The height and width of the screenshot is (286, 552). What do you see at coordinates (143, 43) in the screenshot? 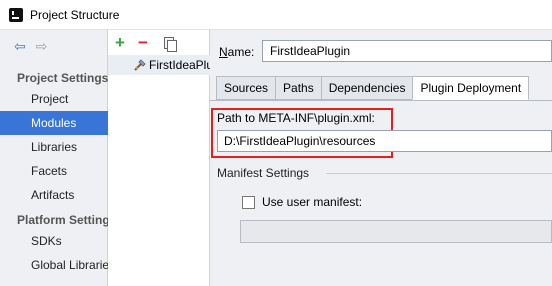
I see `remove-module-button: −` at bounding box center [143, 43].